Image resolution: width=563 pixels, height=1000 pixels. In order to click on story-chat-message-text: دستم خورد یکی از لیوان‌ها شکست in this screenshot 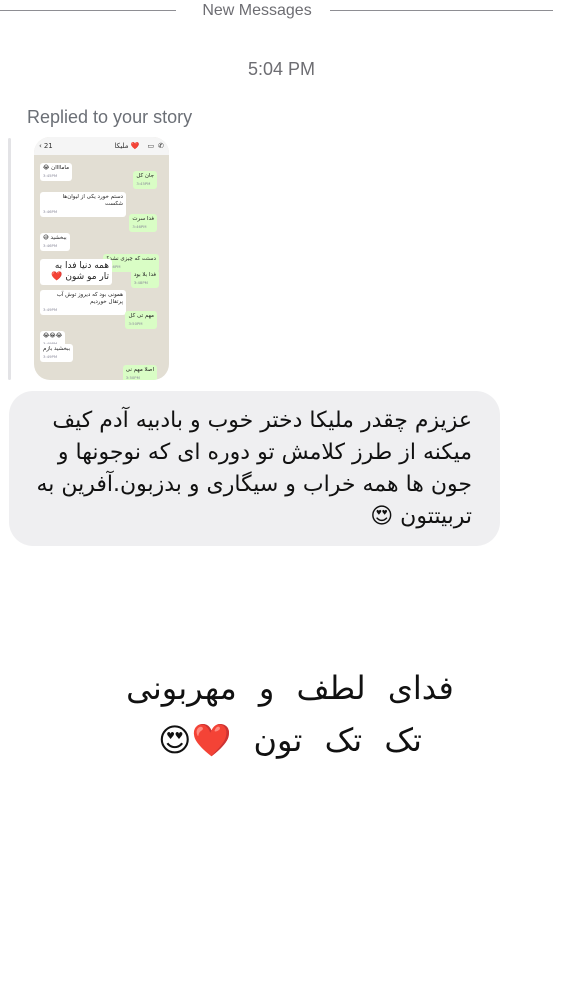, I will do `click(92, 200)`.